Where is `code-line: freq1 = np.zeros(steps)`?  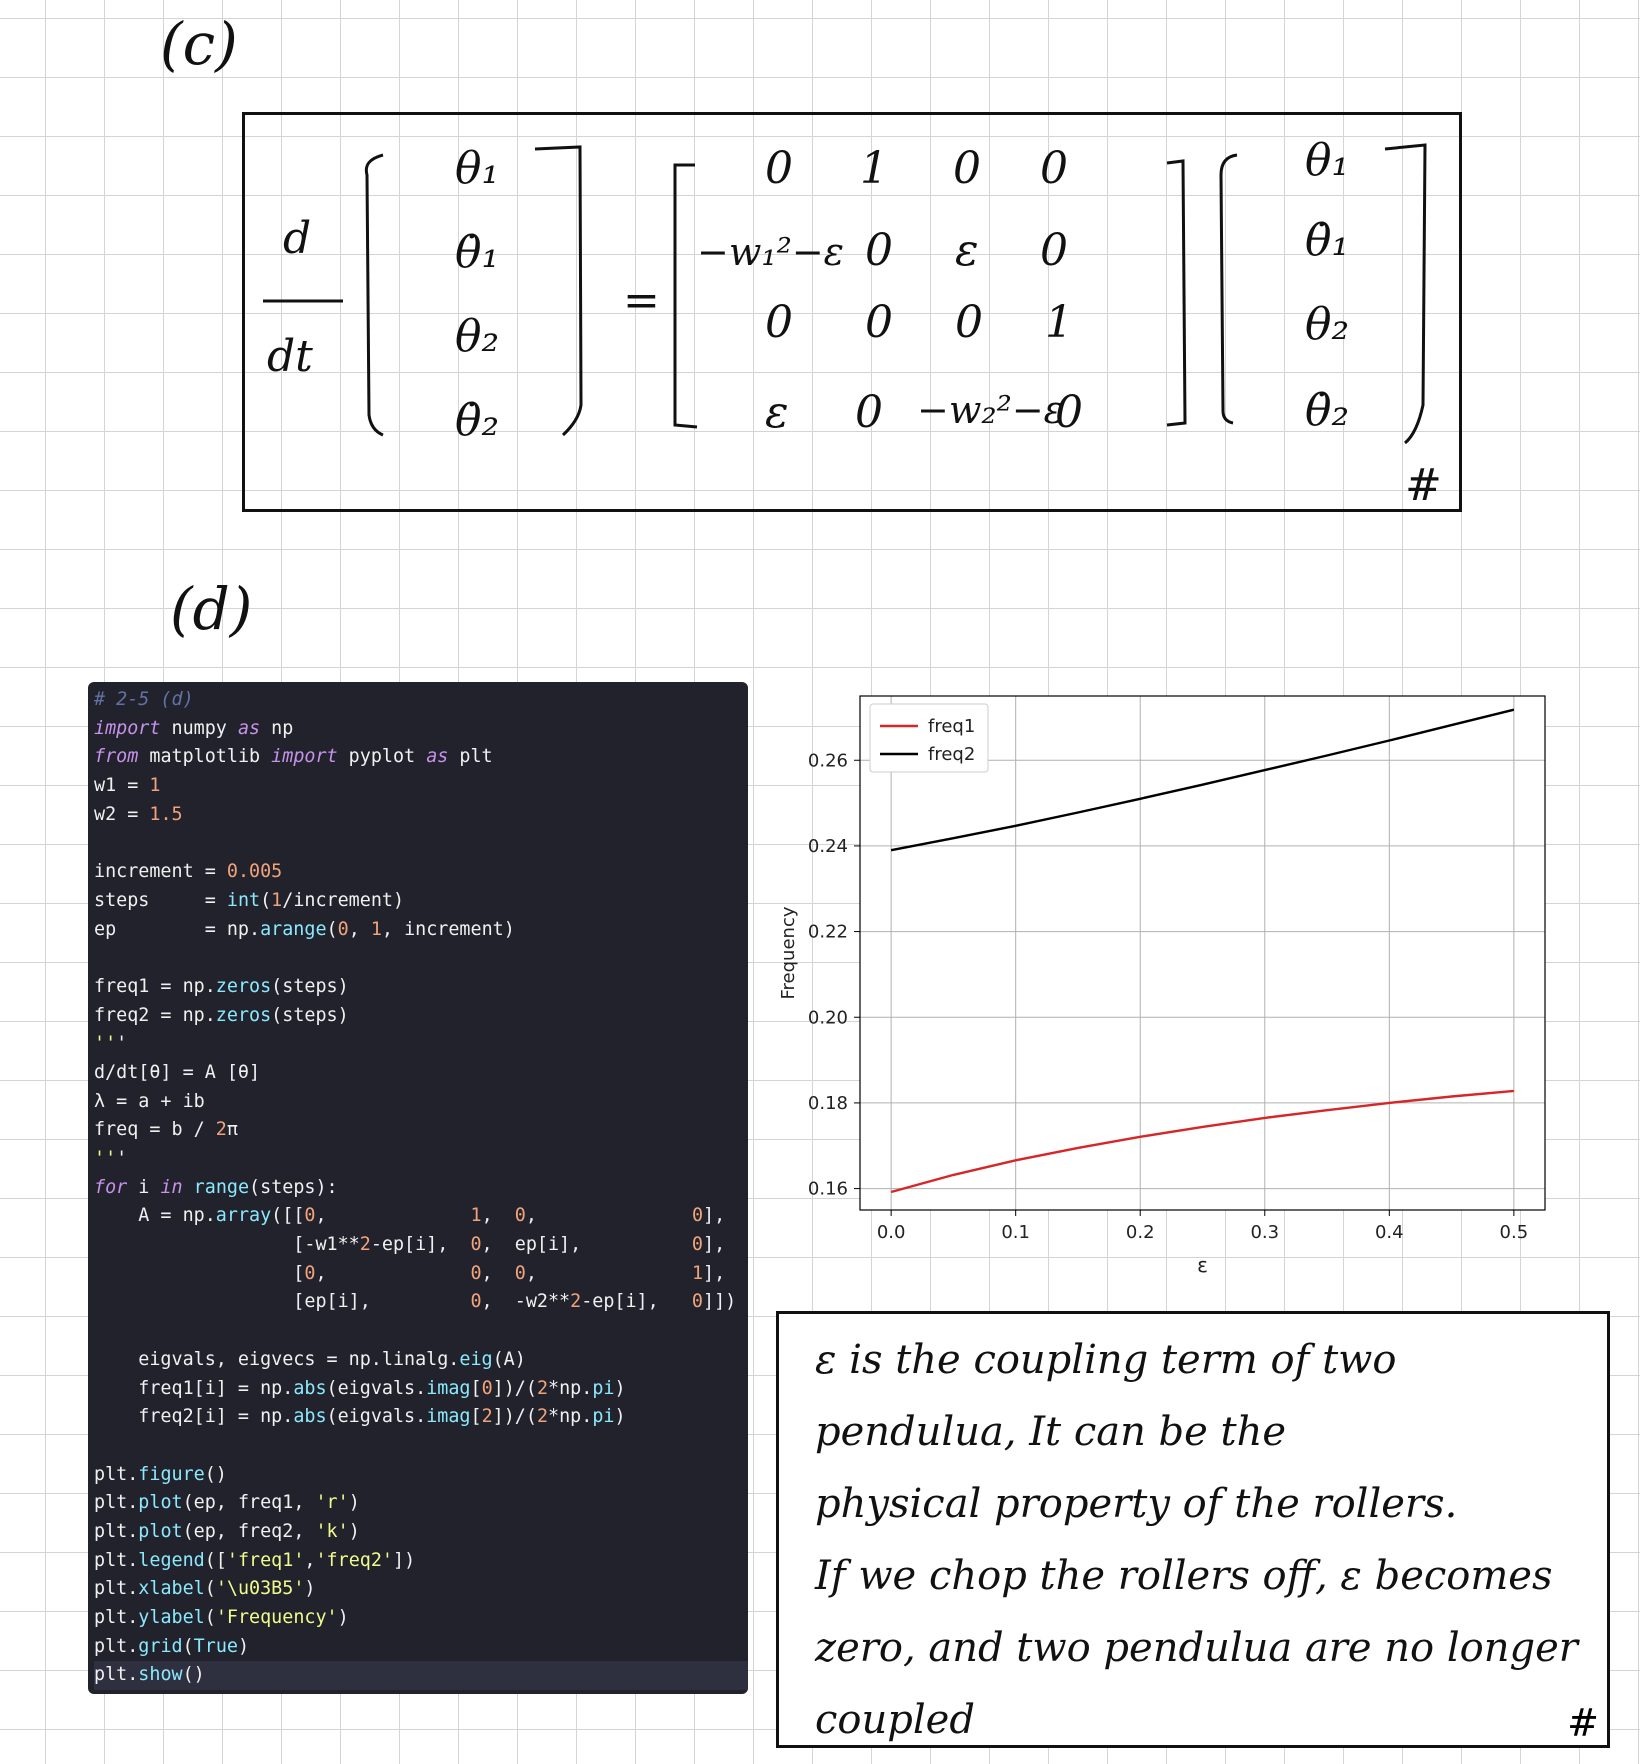
code-line: freq1 = np.zeros(steps) is located at coordinates (221, 986).